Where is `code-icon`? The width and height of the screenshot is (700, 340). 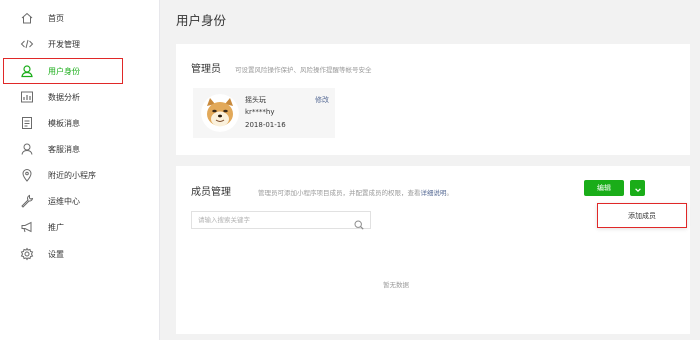
code-icon is located at coordinates (27, 44).